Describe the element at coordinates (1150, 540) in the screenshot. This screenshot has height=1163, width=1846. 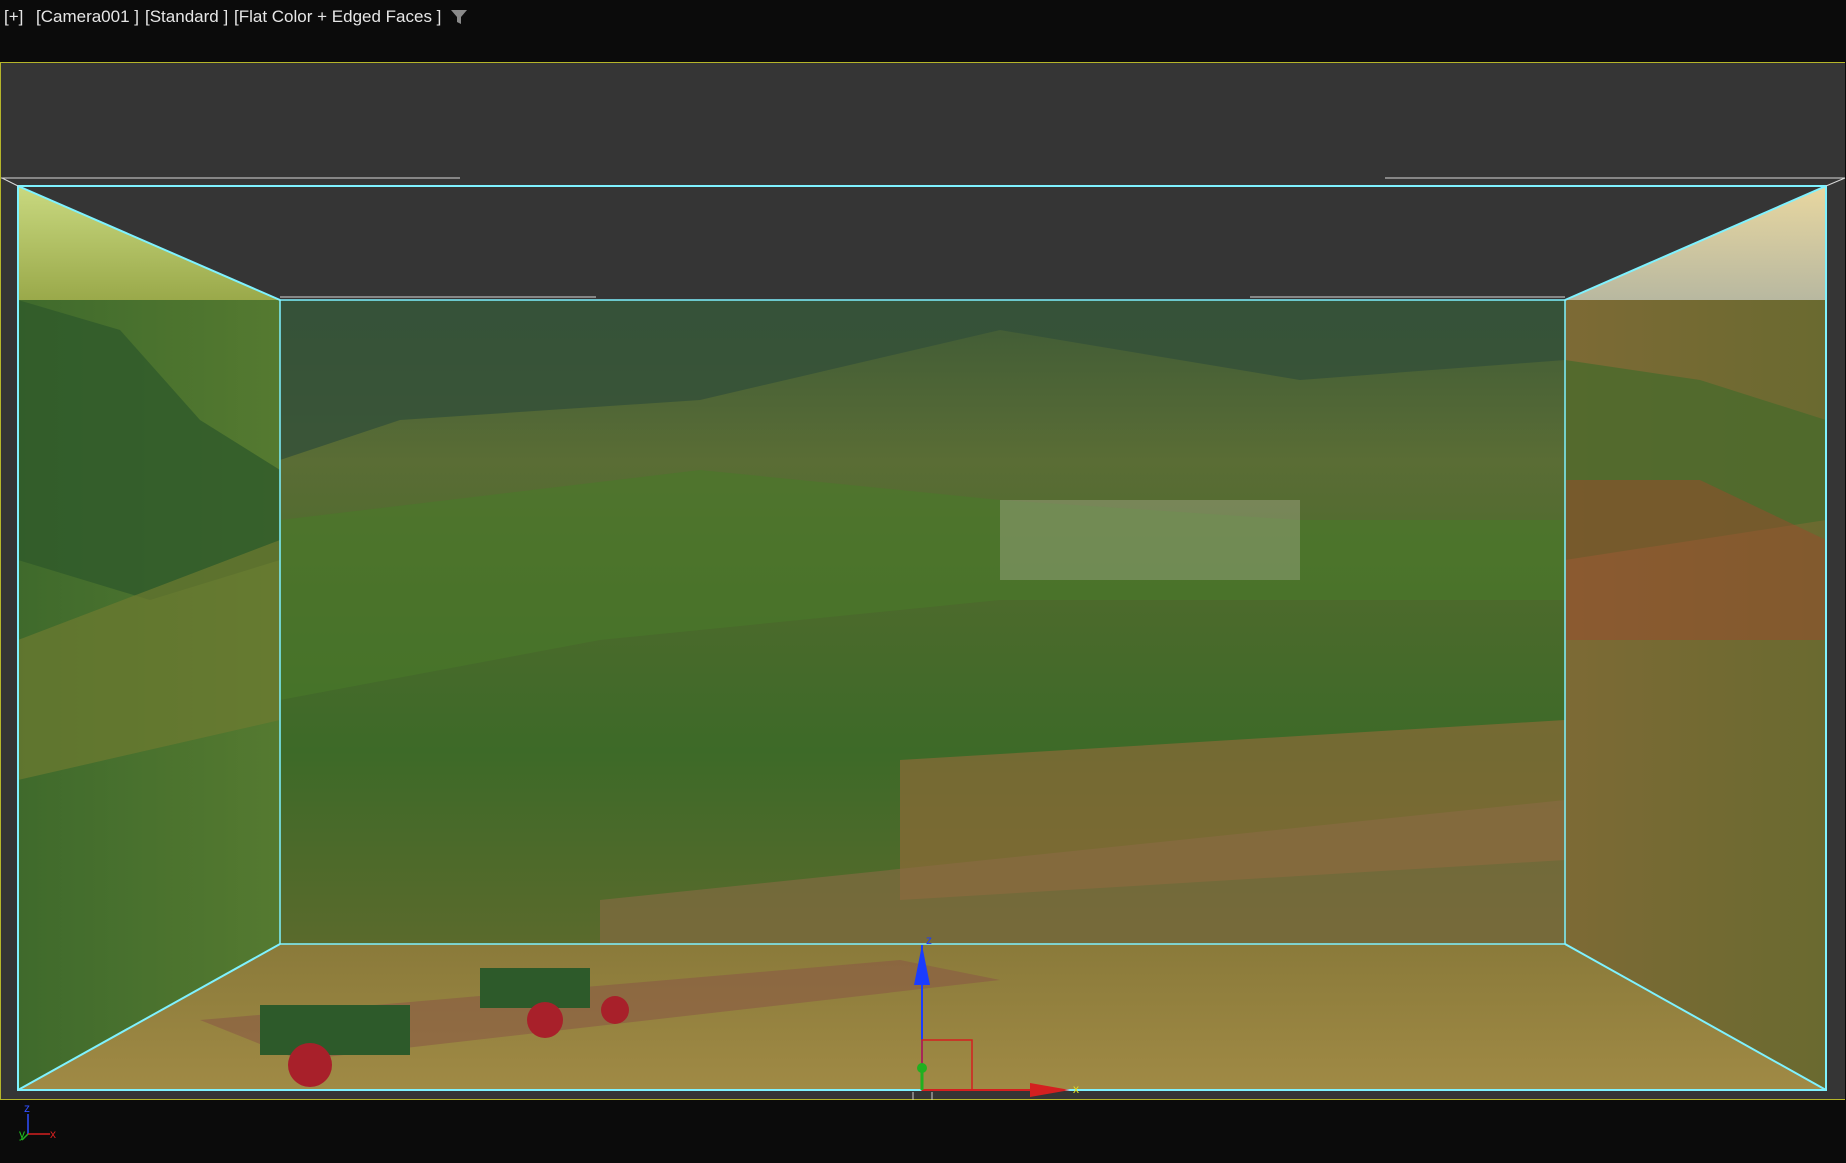
I see `back-wall-village` at that location.